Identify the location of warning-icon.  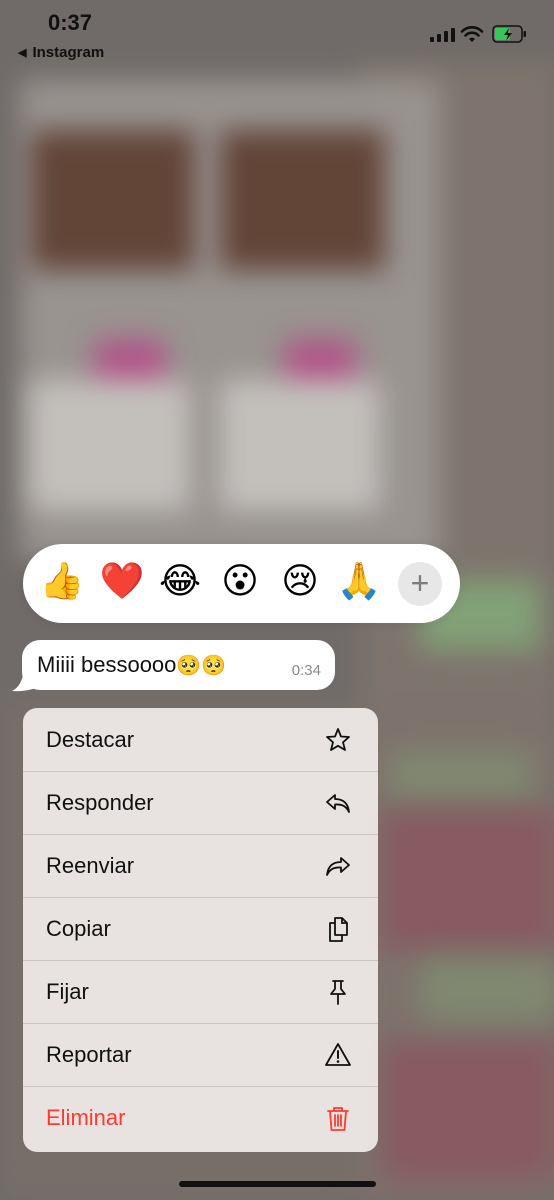
(338, 1054).